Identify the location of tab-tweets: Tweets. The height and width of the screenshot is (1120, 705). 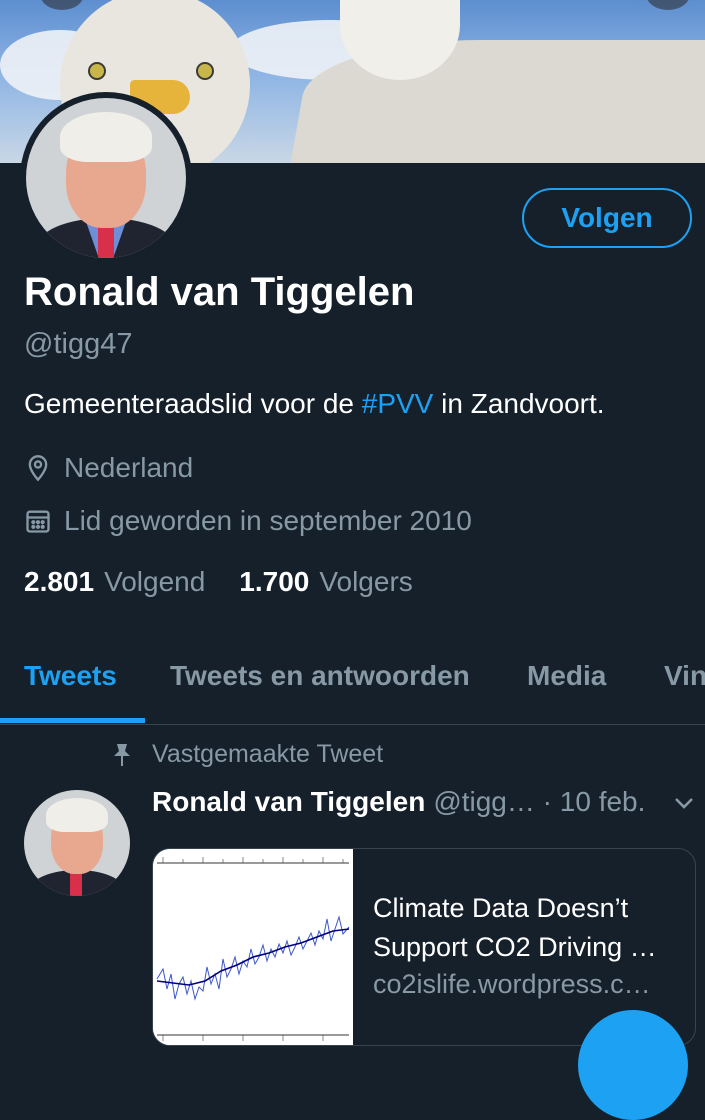
(70, 676).